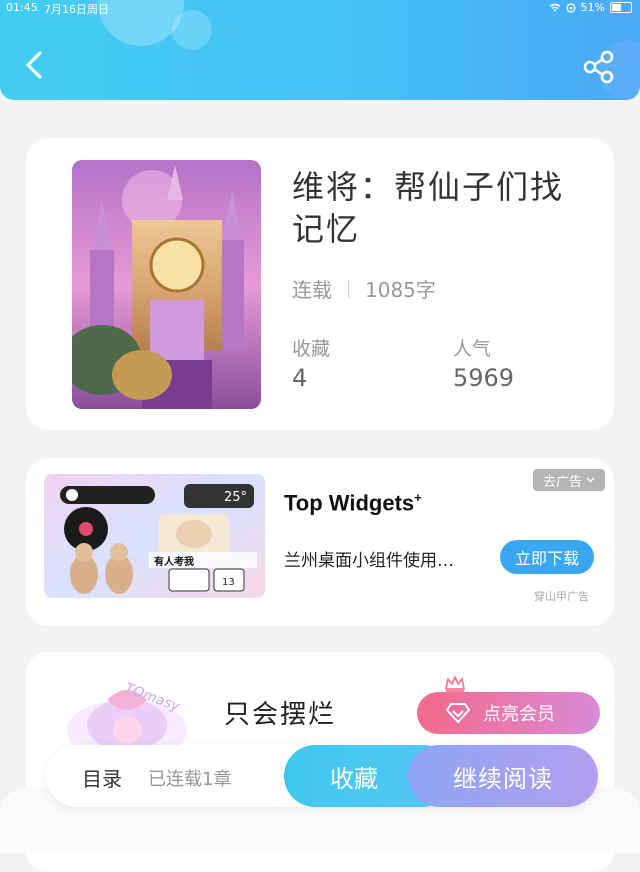  I want to click on castle-illustration, so click(166, 284).